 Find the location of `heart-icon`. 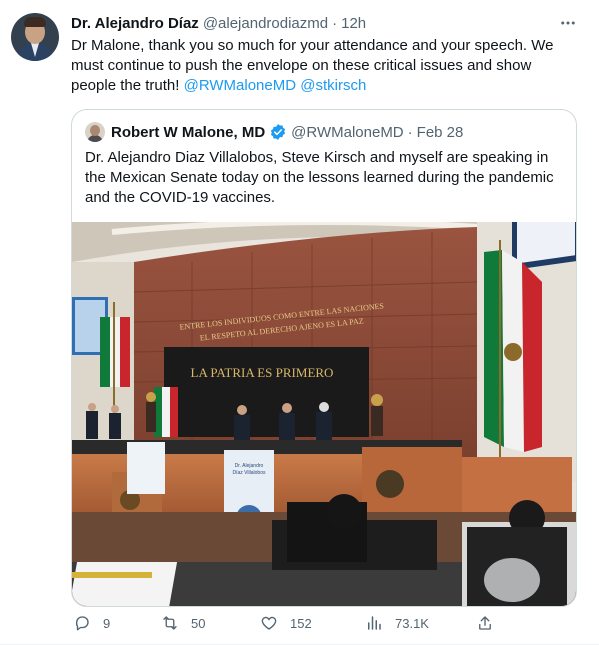

heart-icon is located at coordinates (269, 623).